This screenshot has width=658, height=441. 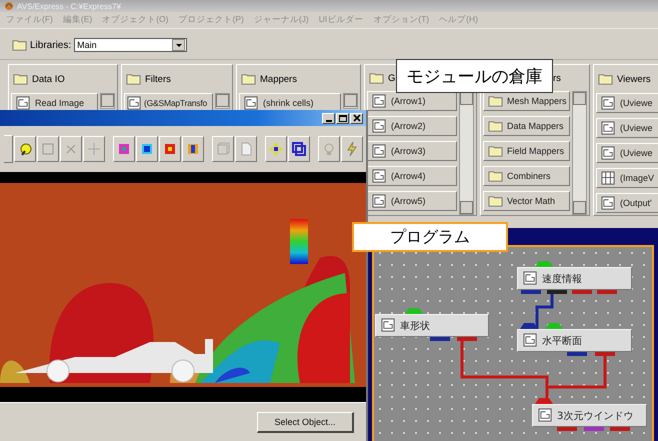 What do you see at coordinates (412, 126) in the screenshot?
I see `module-item: (Arrow2)` at bounding box center [412, 126].